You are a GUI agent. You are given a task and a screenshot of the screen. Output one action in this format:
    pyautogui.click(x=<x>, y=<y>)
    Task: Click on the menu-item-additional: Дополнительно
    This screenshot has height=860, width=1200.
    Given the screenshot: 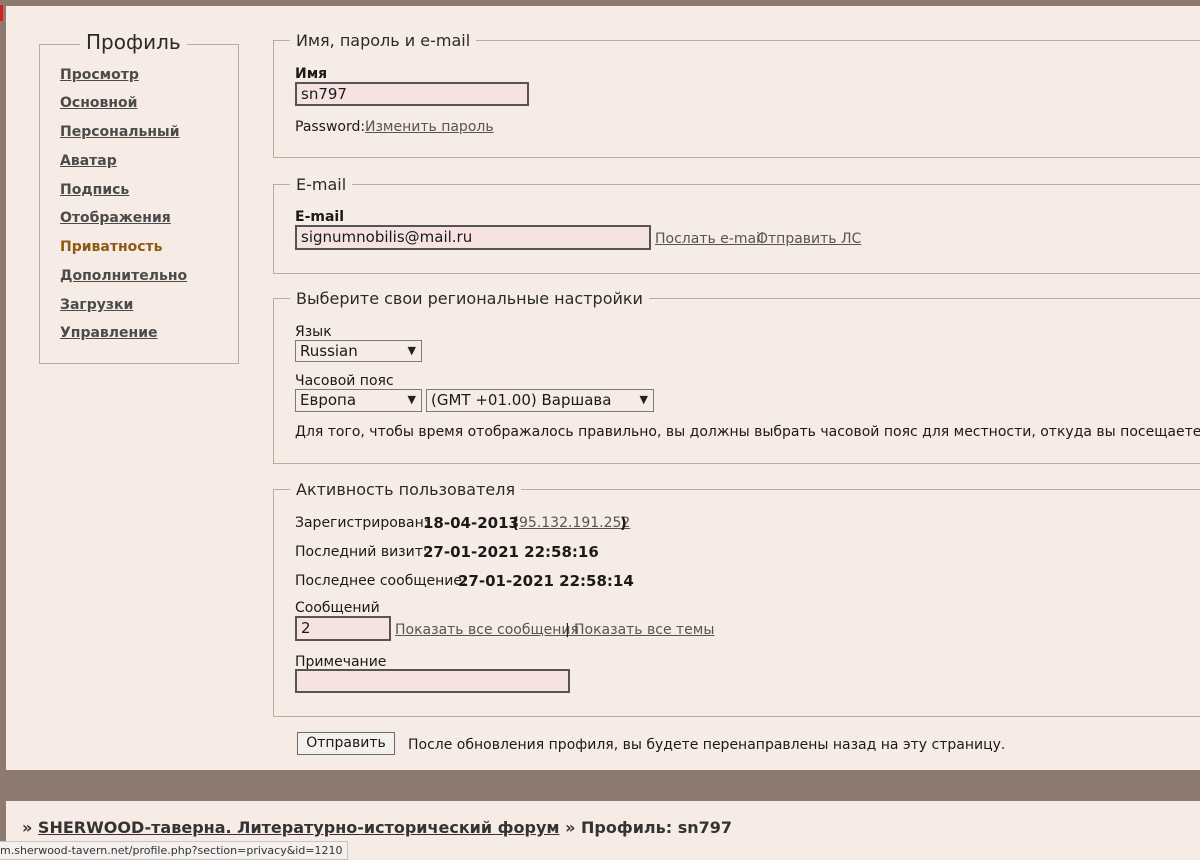 What is the action you would take?
    pyautogui.click(x=123, y=276)
    